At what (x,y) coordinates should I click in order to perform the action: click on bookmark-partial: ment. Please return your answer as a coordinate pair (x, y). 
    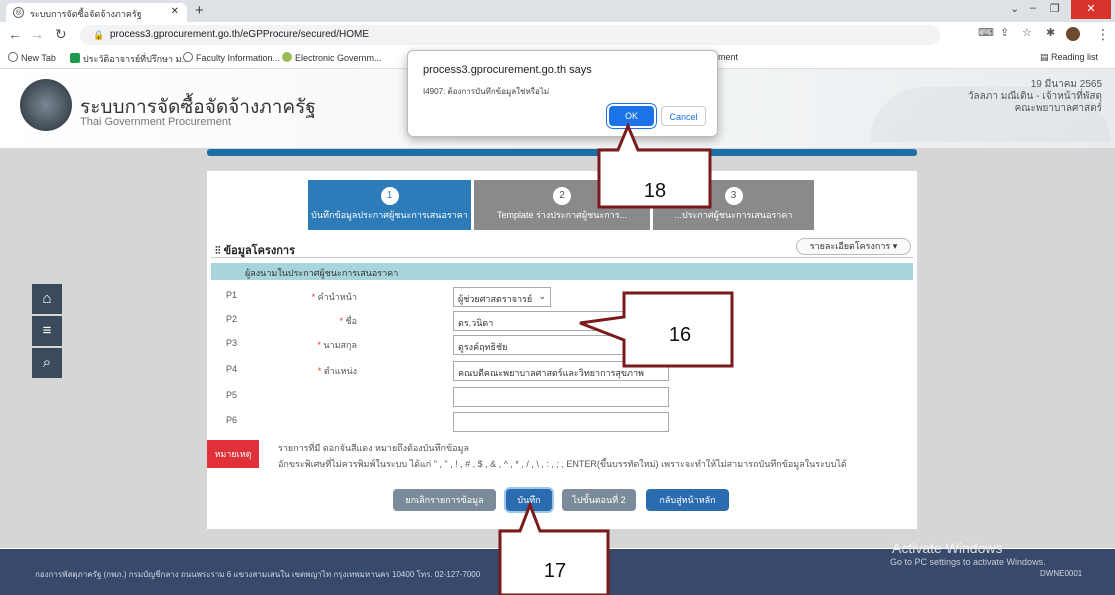
    Looking at the image, I should click on (728, 57).